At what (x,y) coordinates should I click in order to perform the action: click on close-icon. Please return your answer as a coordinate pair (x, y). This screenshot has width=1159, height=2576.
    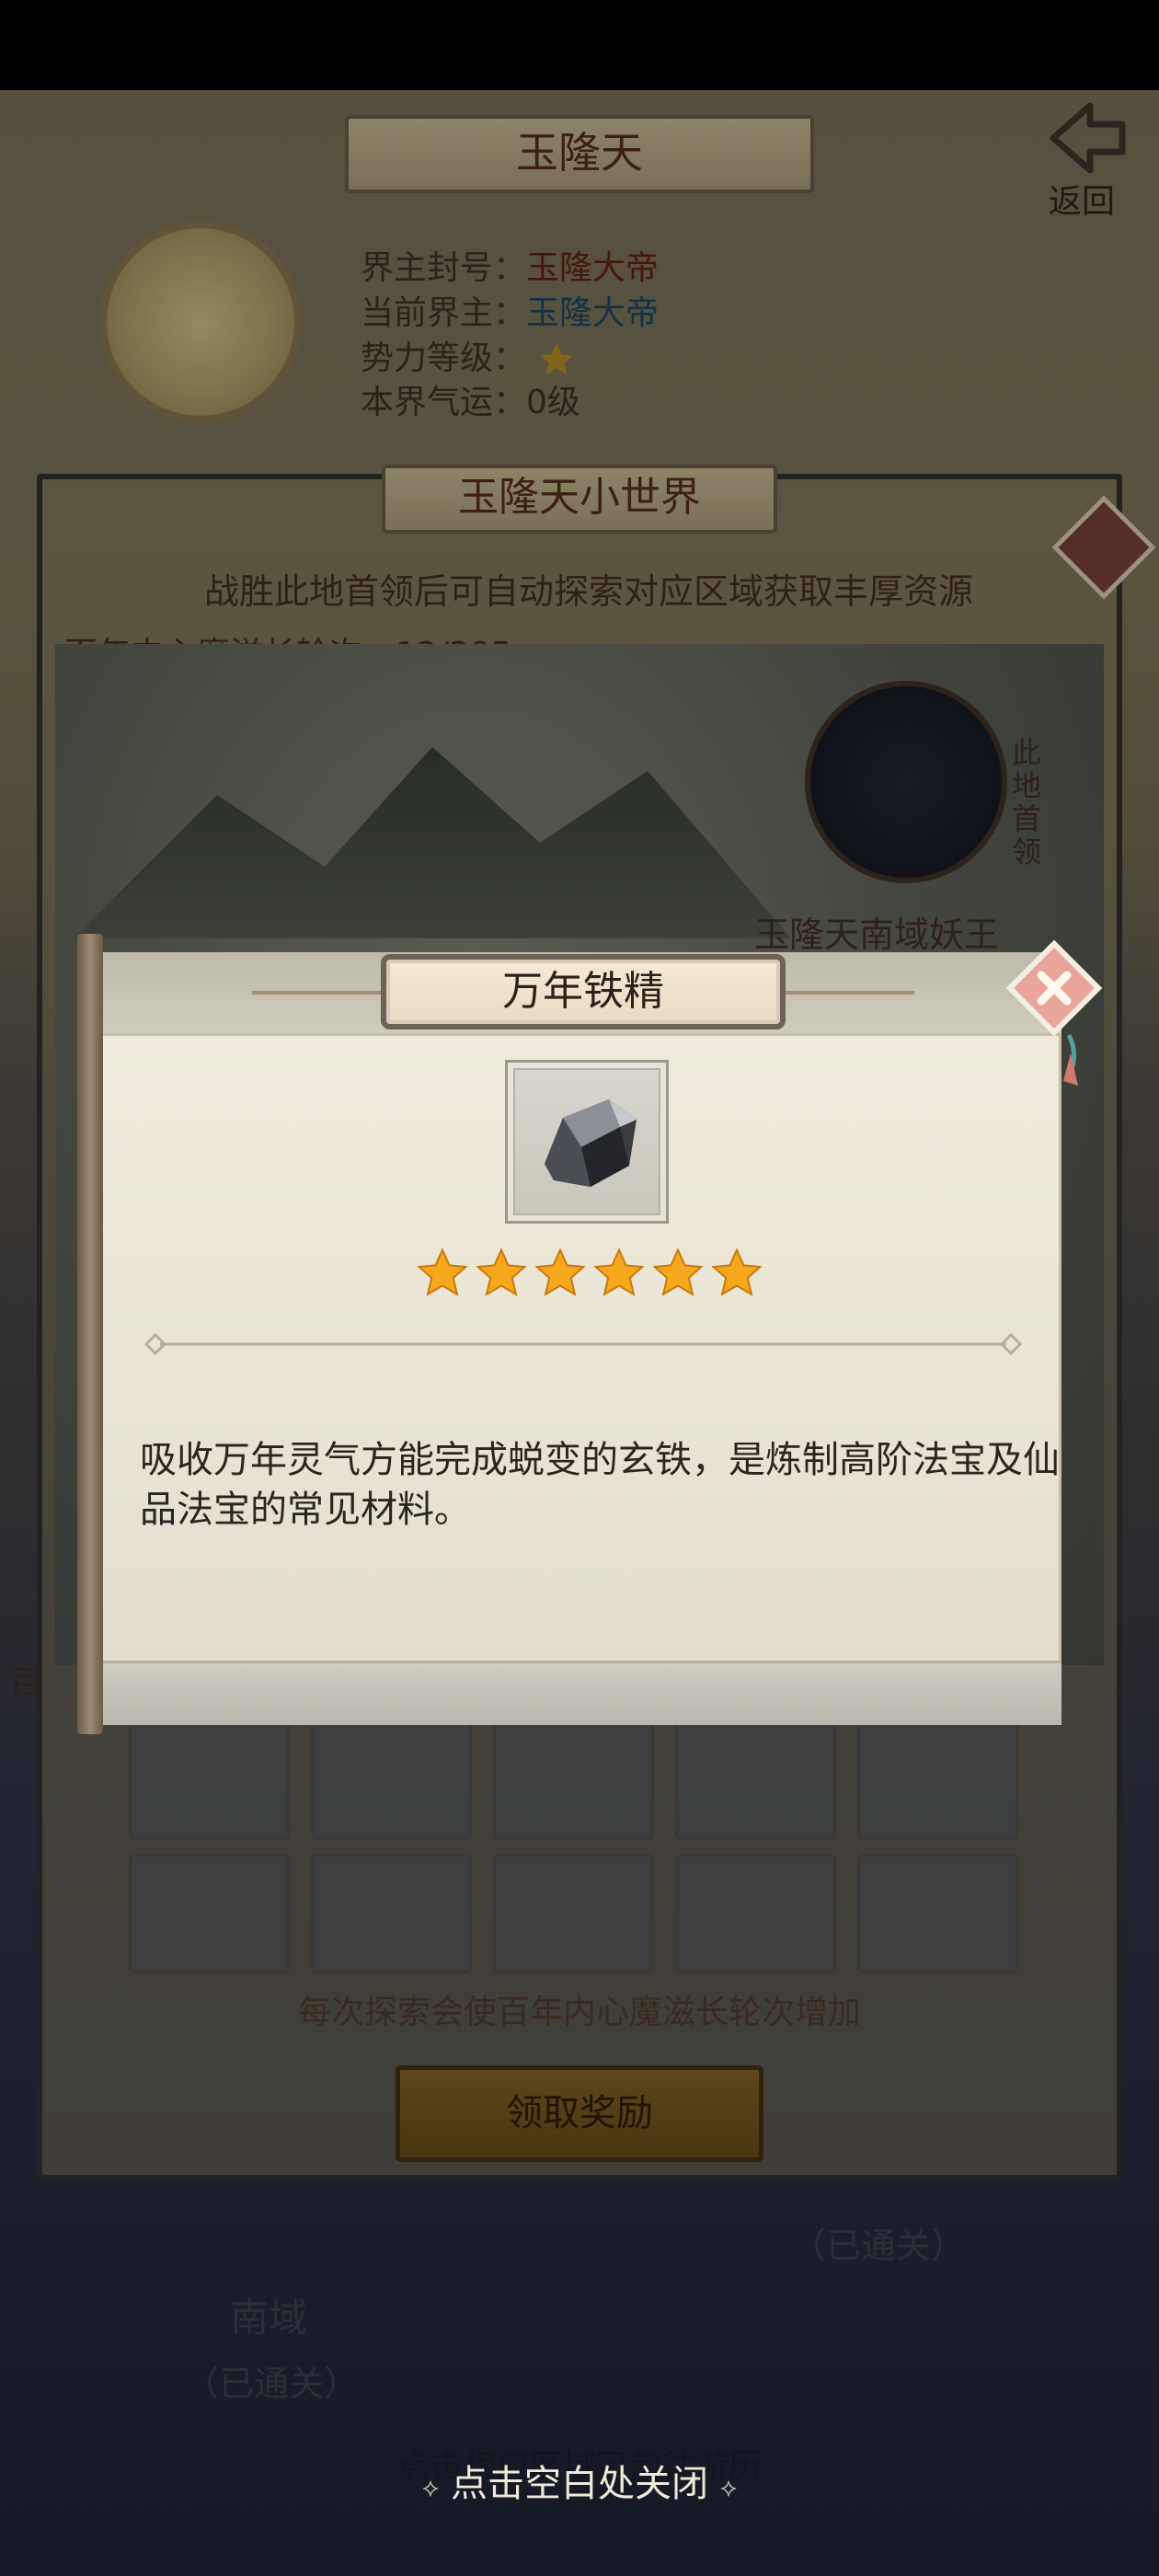
    Looking at the image, I should click on (1054, 1012).